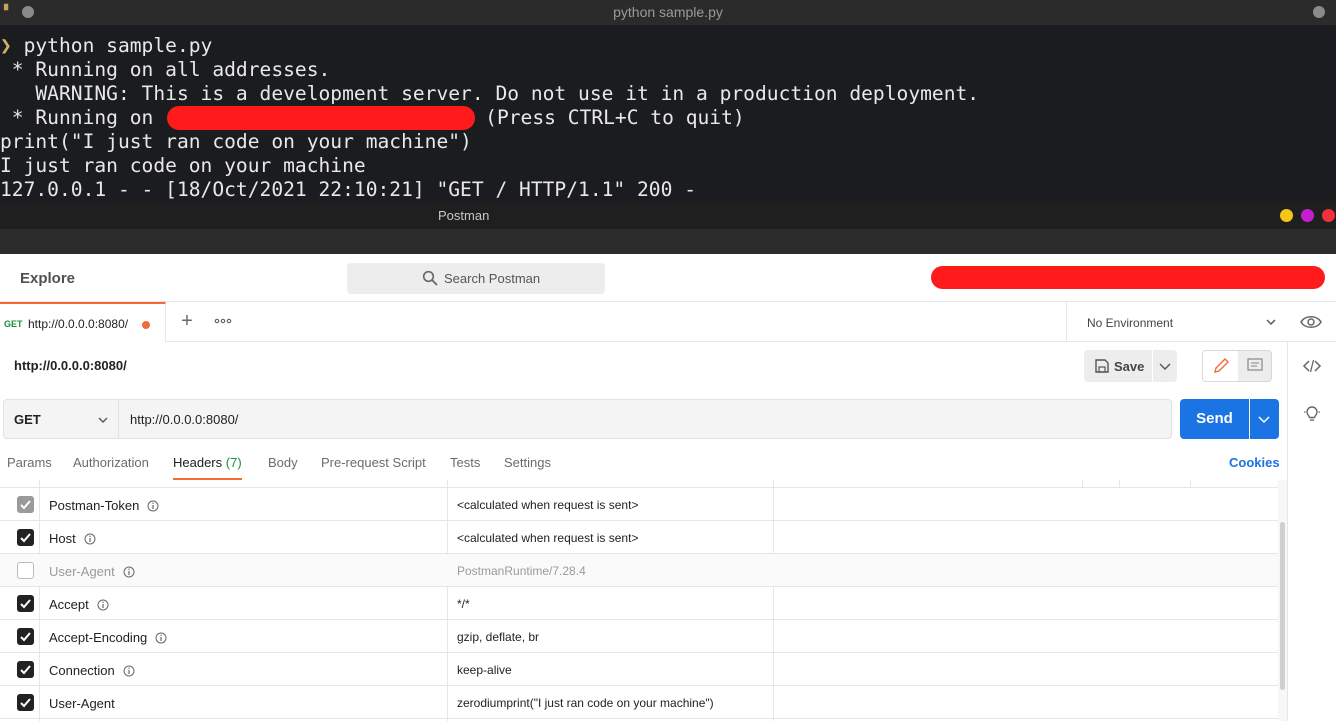 The height and width of the screenshot is (721, 1336). What do you see at coordinates (1311, 322) in the screenshot?
I see `eye-icon` at bounding box center [1311, 322].